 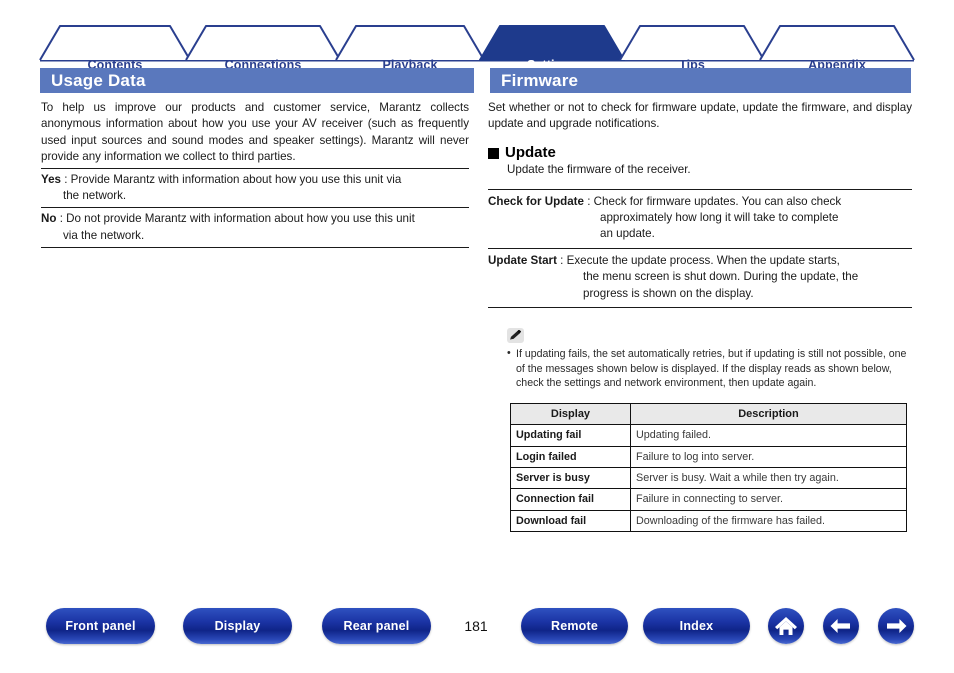 What do you see at coordinates (570, 521) in the screenshot?
I see `table-cell-display: Download fail` at bounding box center [570, 521].